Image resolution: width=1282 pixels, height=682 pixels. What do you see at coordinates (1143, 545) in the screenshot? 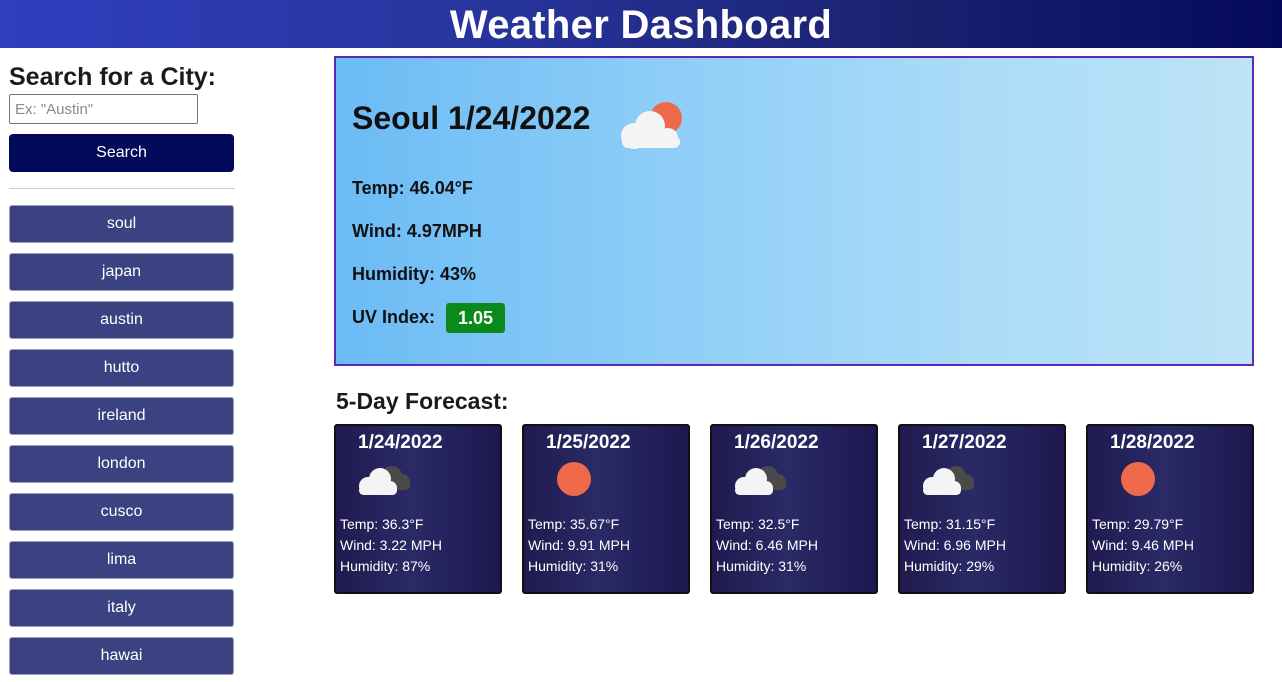
I see `forecast-wind: Wind: 9.46 MPH` at bounding box center [1143, 545].